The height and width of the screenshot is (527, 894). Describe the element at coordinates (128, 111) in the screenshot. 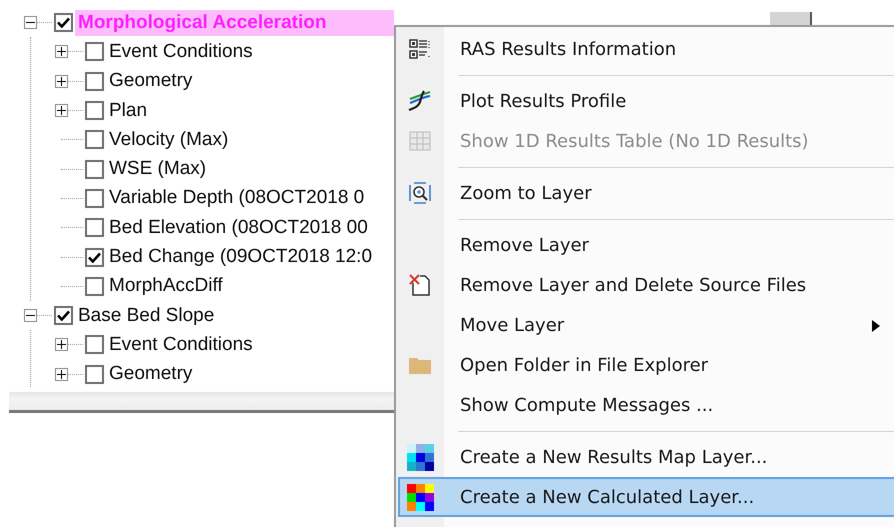

I see `layer-label: Plan` at that location.